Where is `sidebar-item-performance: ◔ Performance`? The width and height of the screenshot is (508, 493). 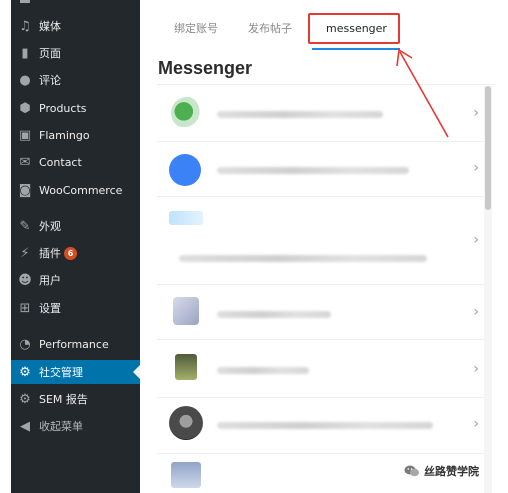
sidebar-item-performance: ◔ Performance is located at coordinates (75, 344).